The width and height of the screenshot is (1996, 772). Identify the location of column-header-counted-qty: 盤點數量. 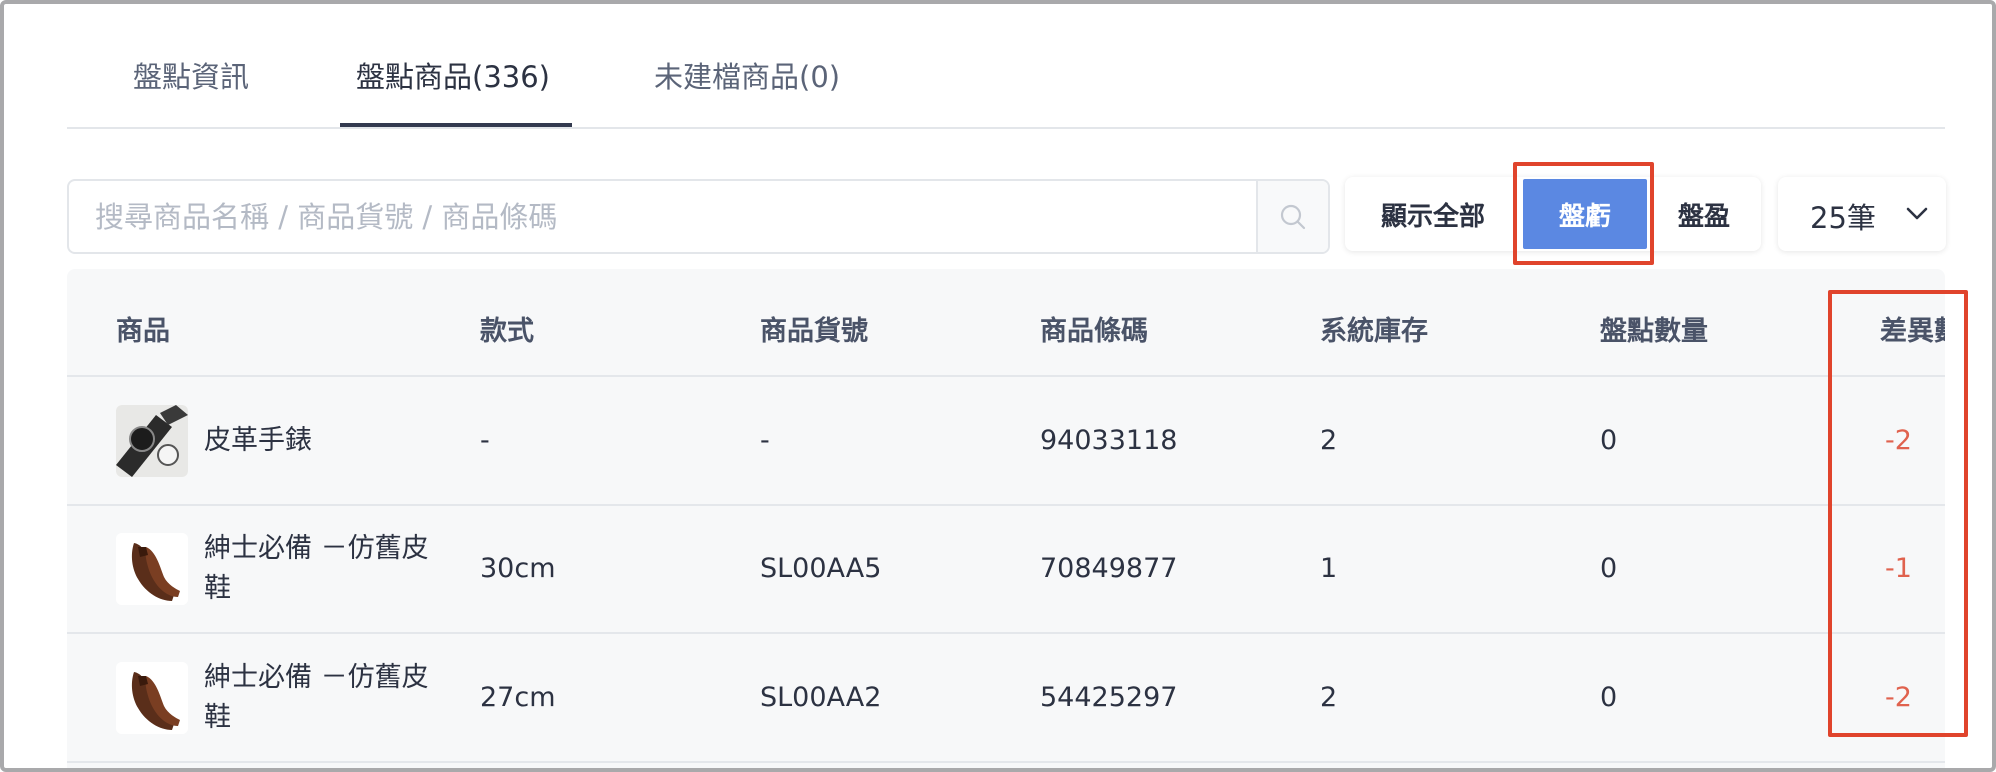
(1654, 331).